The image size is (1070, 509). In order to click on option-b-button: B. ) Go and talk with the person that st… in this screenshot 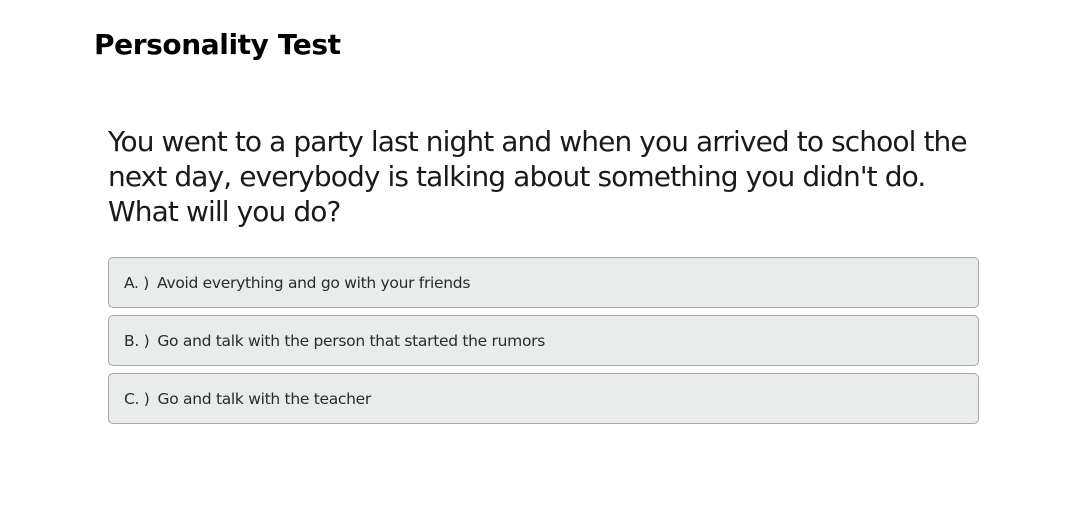, I will do `click(543, 340)`.